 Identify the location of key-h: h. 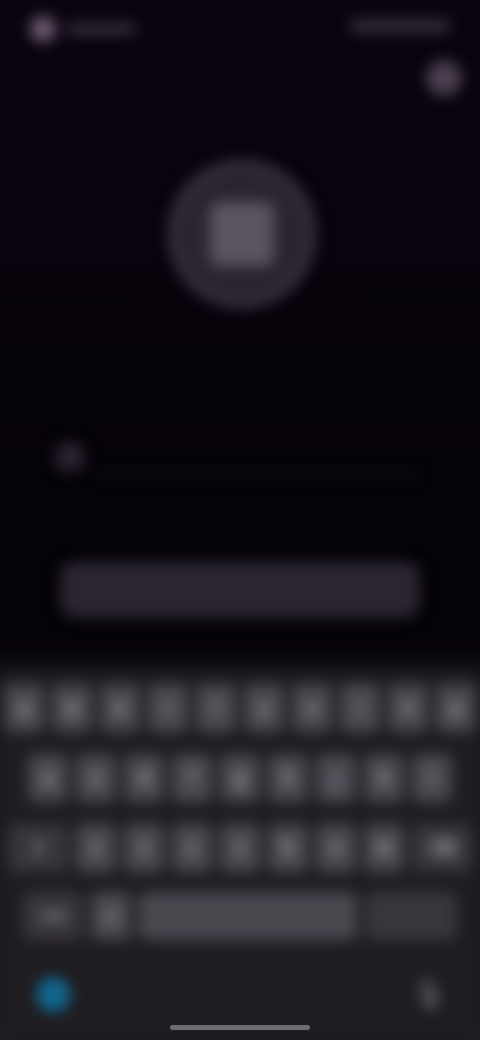
(288, 778).